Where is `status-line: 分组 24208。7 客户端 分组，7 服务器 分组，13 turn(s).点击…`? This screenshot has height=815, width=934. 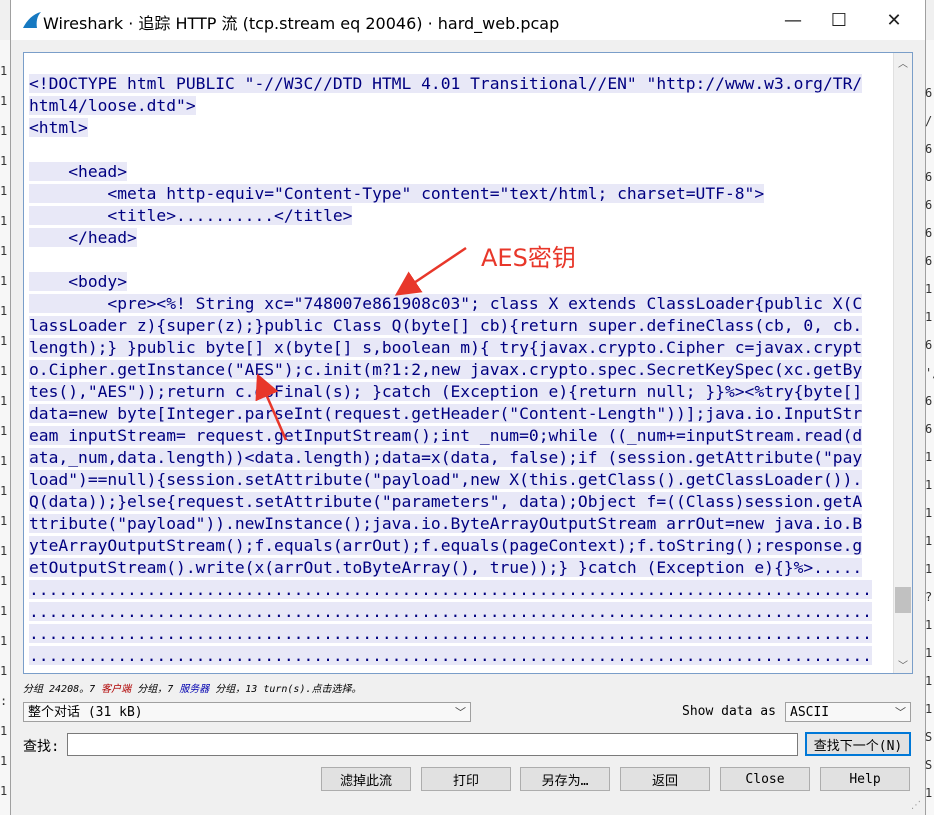
status-line: 分组 24208。7 客户端 分组，7 服务器 分组，13 turn(s).点击… is located at coordinates (192, 687).